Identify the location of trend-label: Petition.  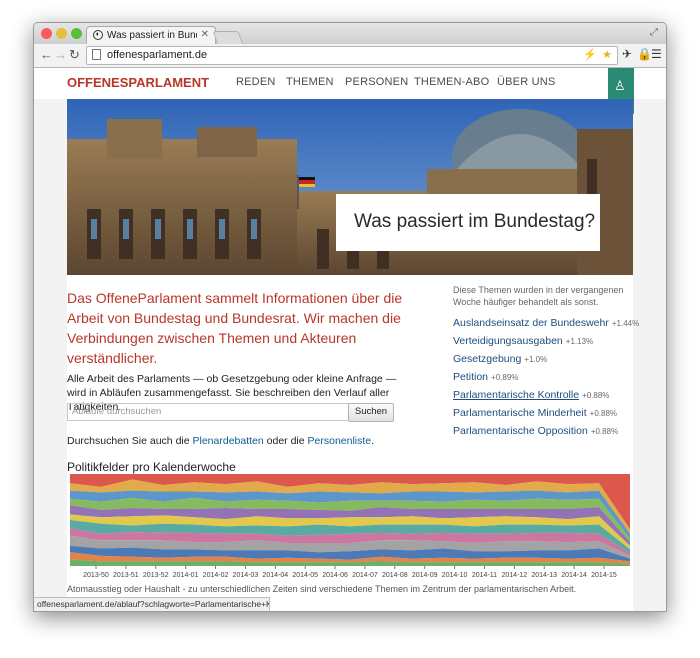
(471, 377).